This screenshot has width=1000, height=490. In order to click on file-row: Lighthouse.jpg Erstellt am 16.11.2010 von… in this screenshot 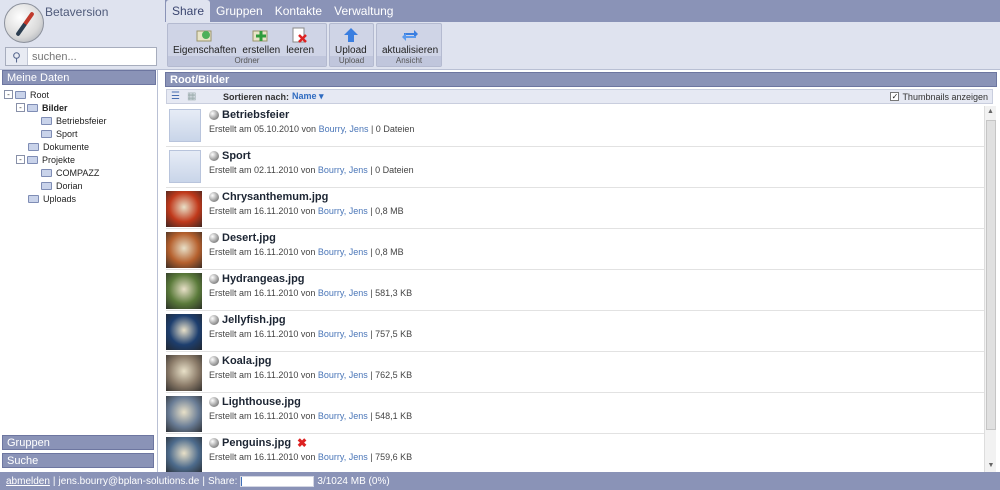, I will do `click(576, 413)`.